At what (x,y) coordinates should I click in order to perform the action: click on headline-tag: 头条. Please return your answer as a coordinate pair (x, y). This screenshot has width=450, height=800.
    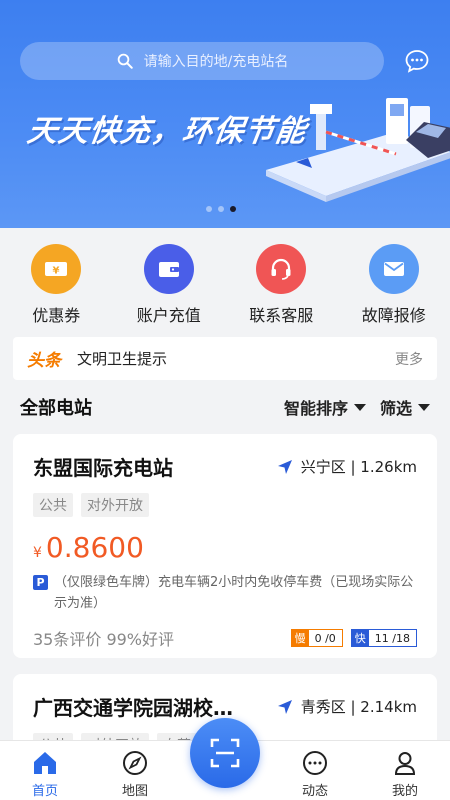
    Looking at the image, I should click on (44, 361).